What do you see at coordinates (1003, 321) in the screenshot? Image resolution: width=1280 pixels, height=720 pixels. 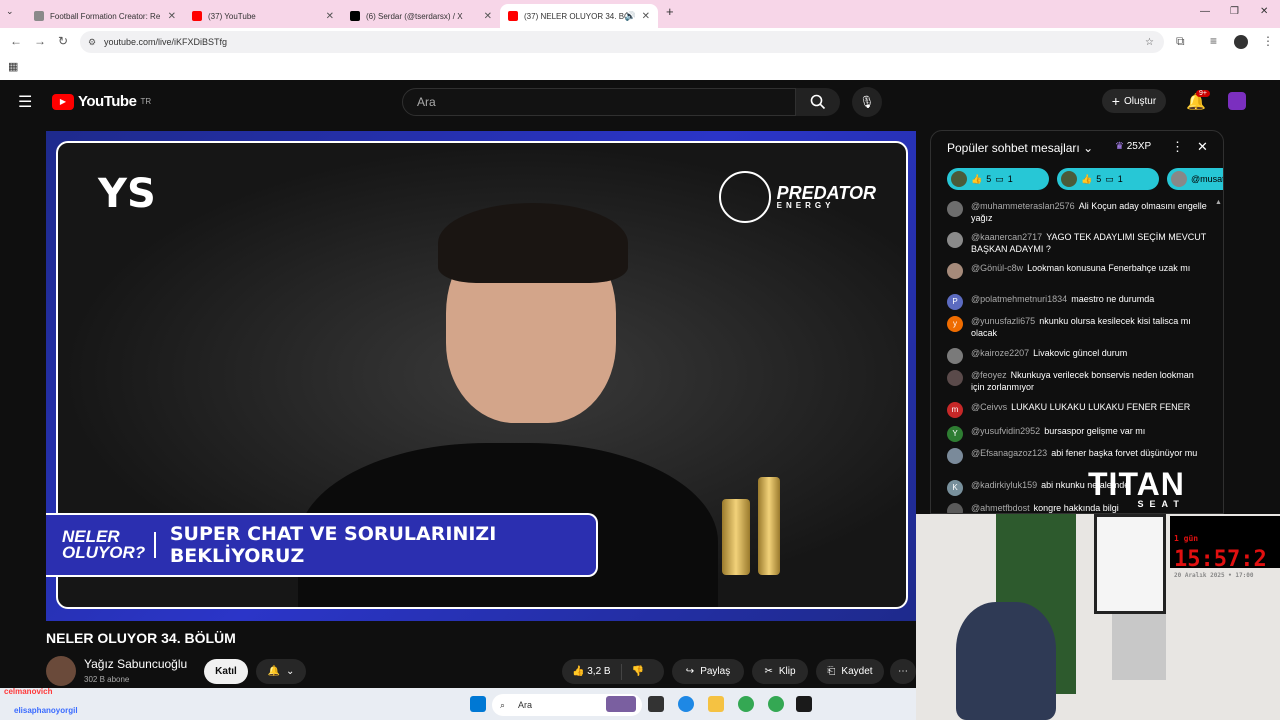 I see `author: @yunusfazli675` at bounding box center [1003, 321].